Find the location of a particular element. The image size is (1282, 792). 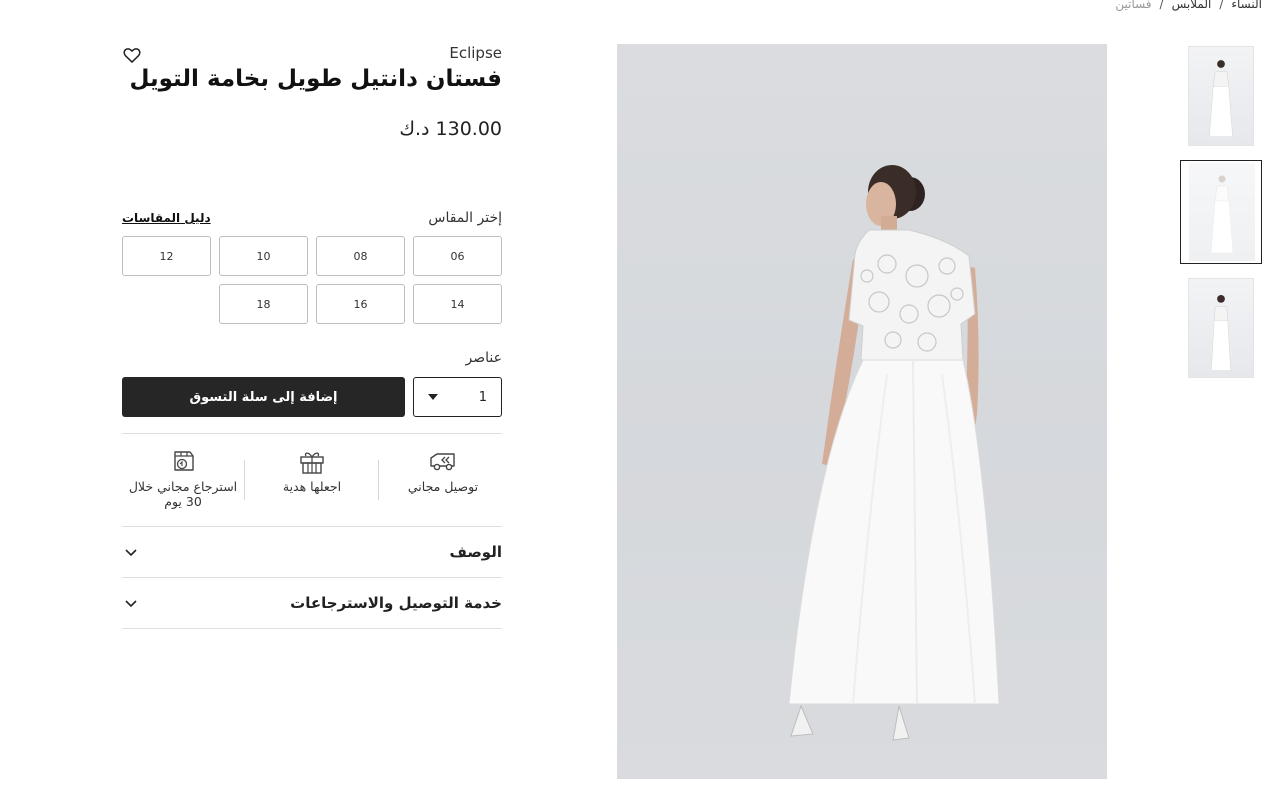

size-option-18: 18 is located at coordinates (263, 304).